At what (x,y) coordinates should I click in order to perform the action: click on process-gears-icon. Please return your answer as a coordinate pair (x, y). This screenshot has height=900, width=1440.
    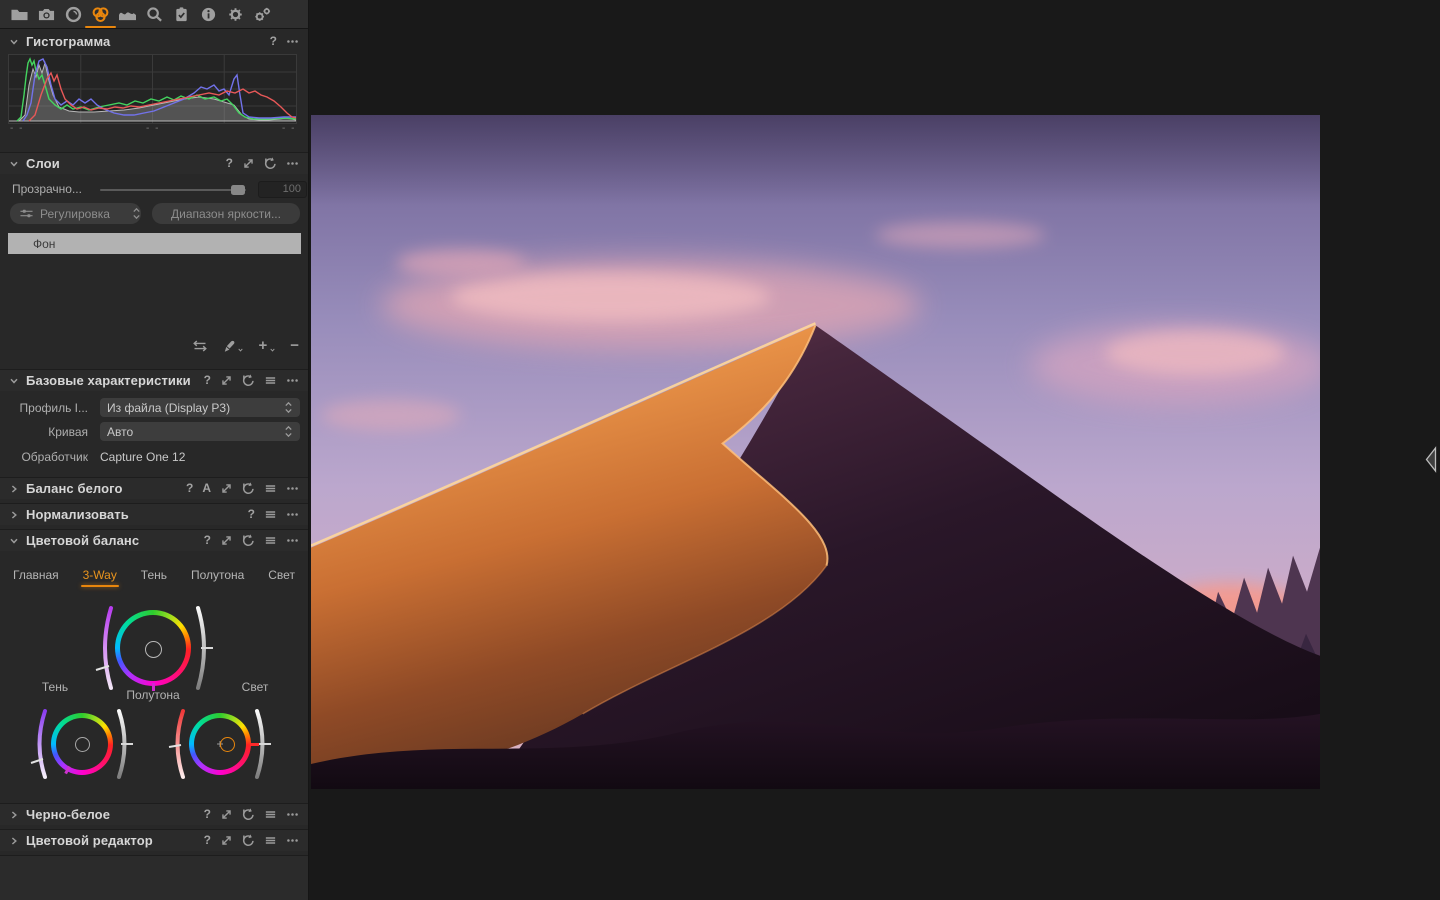
    Looking at the image, I should click on (262, 14).